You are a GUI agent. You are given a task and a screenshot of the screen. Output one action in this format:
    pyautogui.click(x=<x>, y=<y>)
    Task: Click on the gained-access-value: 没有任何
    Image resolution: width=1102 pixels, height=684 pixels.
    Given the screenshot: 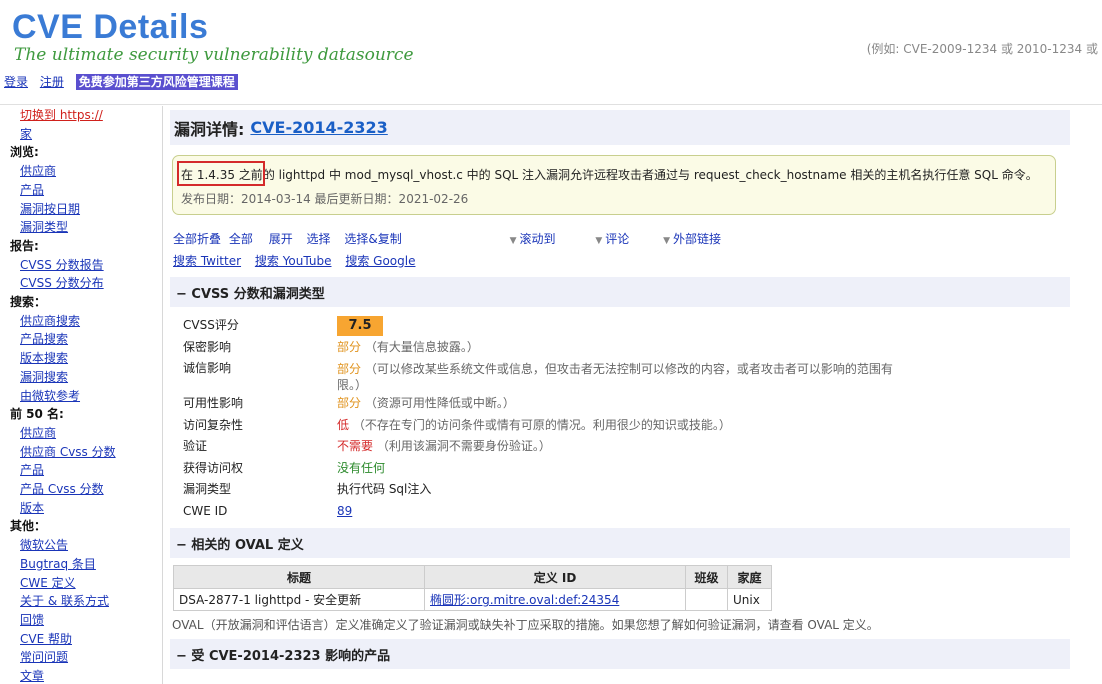 What is the action you would take?
    pyautogui.click(x=361, y=467)
    